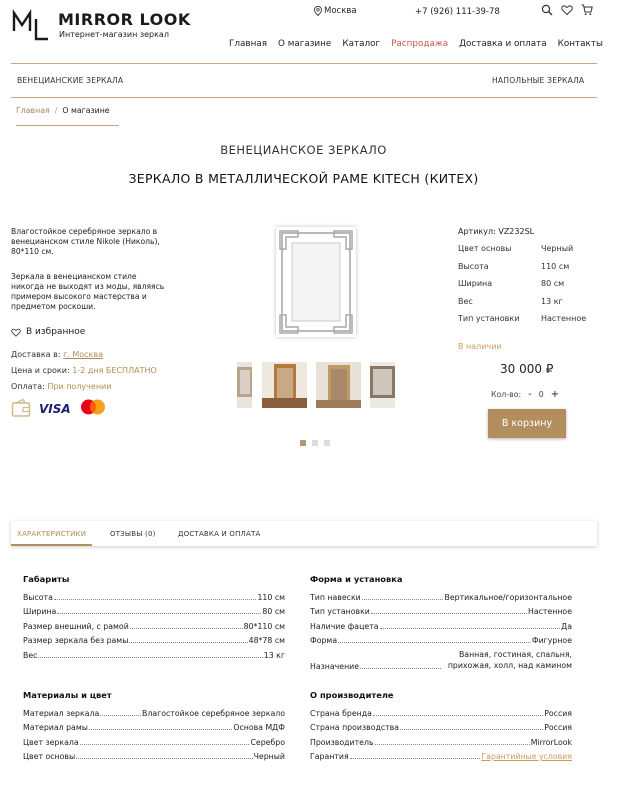  Describe the element at coordinates (557, 248) in the screenshot. I see `spec-value: Черный` at that location.